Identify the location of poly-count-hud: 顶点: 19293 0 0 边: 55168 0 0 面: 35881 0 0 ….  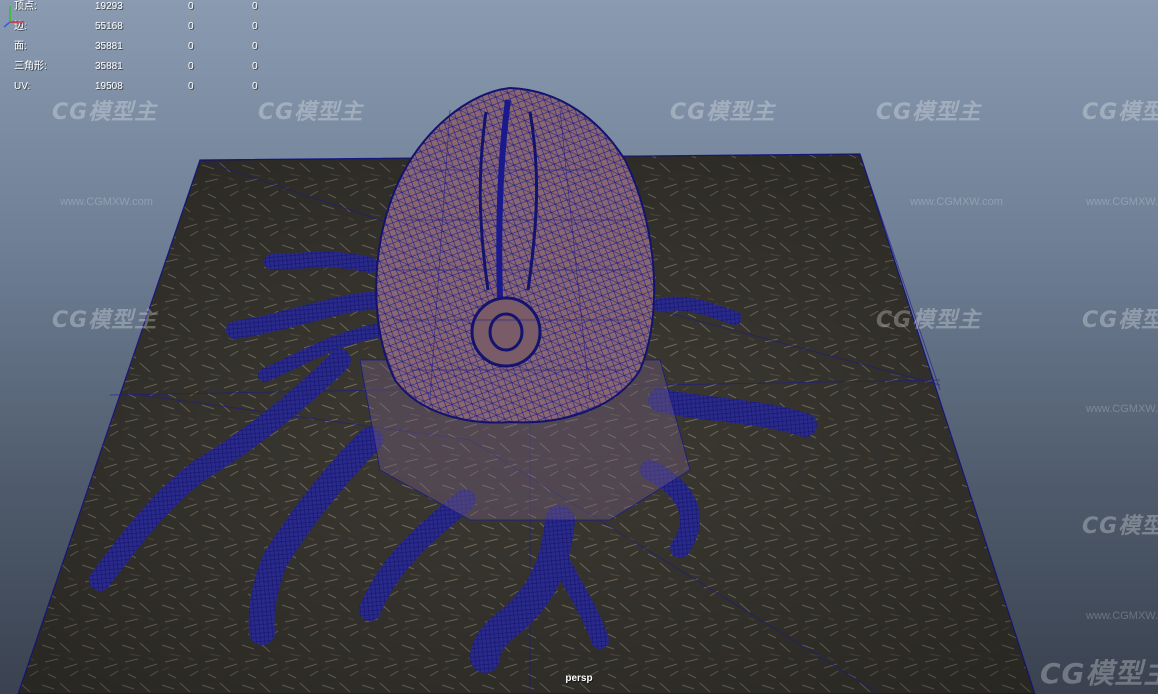
(144, 48).